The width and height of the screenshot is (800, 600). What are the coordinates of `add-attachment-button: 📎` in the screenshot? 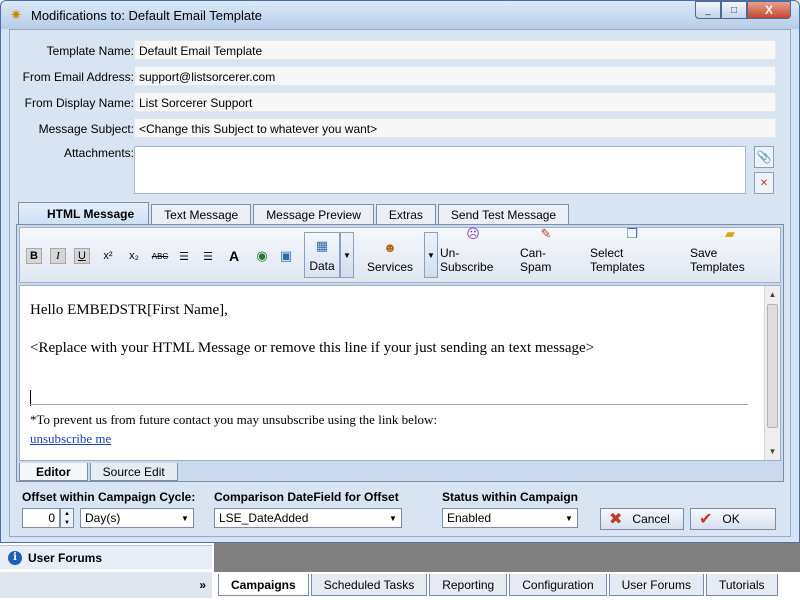 It's located at (764, 157).